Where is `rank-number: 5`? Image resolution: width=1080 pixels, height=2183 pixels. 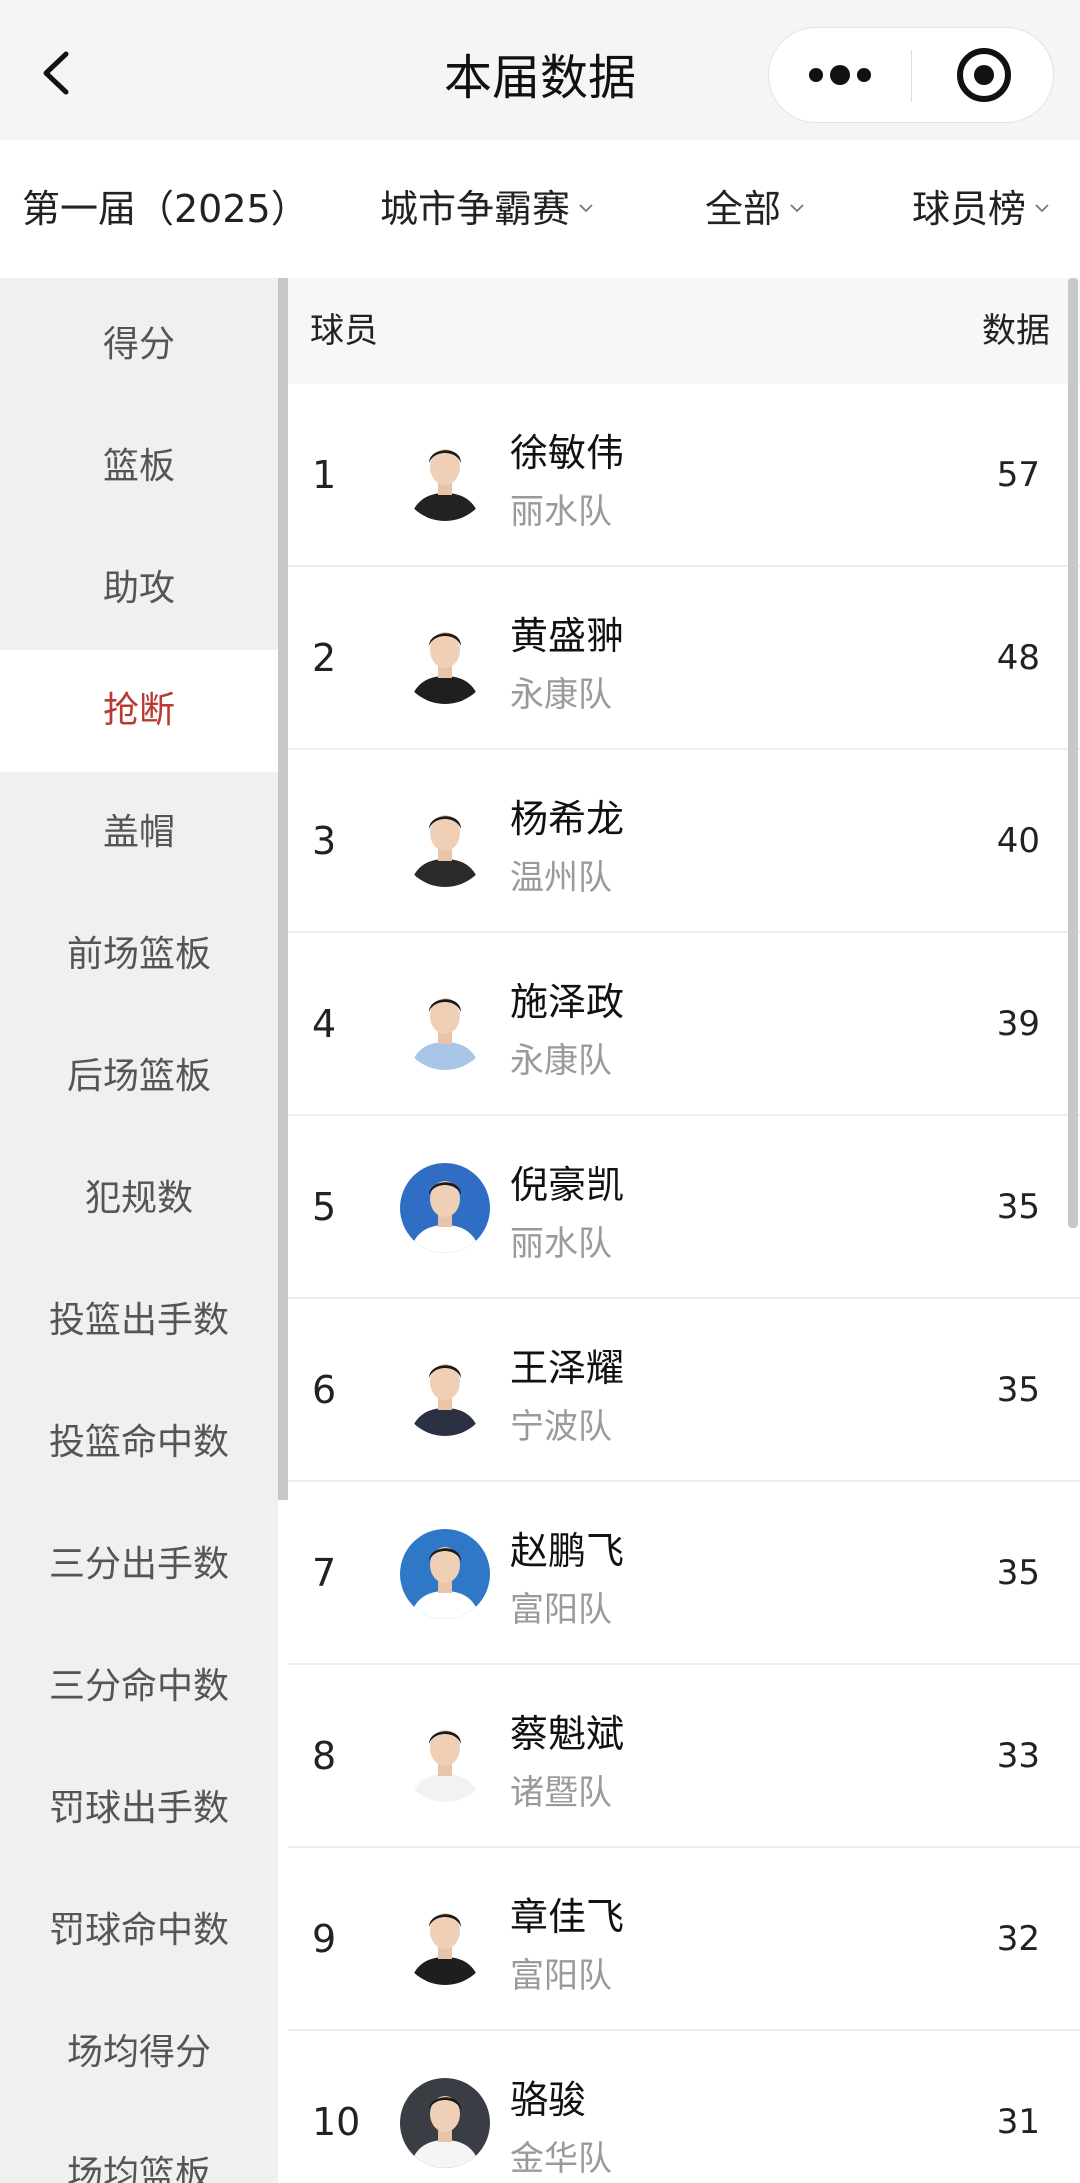
rank-number: 5 is located at coordinates (324, 1207).